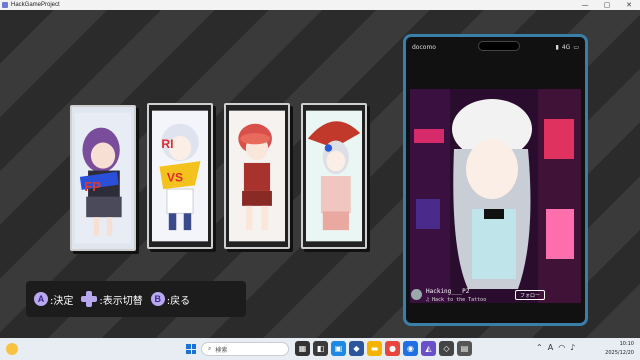 This screenshot has height=360, width=640. What do you see at coordinates (302, 348) in the screenshot?
I see `task-view-icon: ▦` at bounding box center [302, 348].